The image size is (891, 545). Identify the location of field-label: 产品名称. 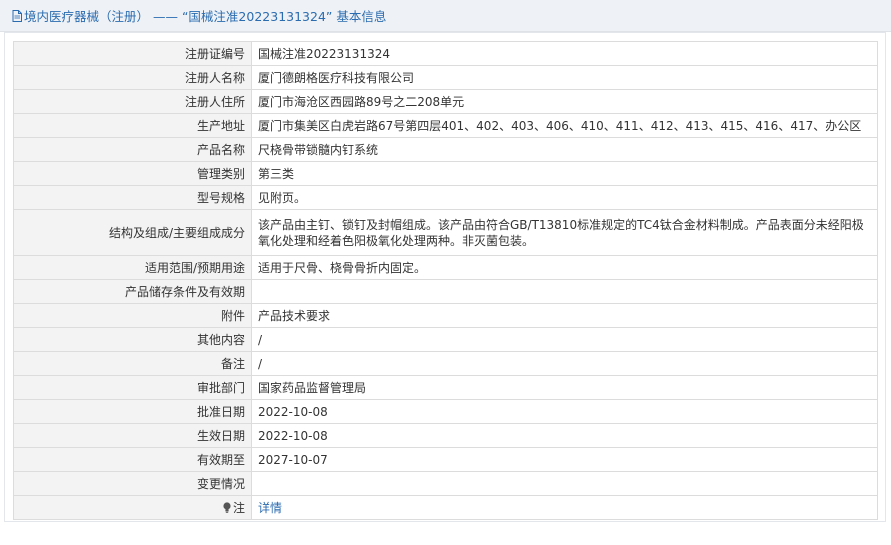
(132, 149).